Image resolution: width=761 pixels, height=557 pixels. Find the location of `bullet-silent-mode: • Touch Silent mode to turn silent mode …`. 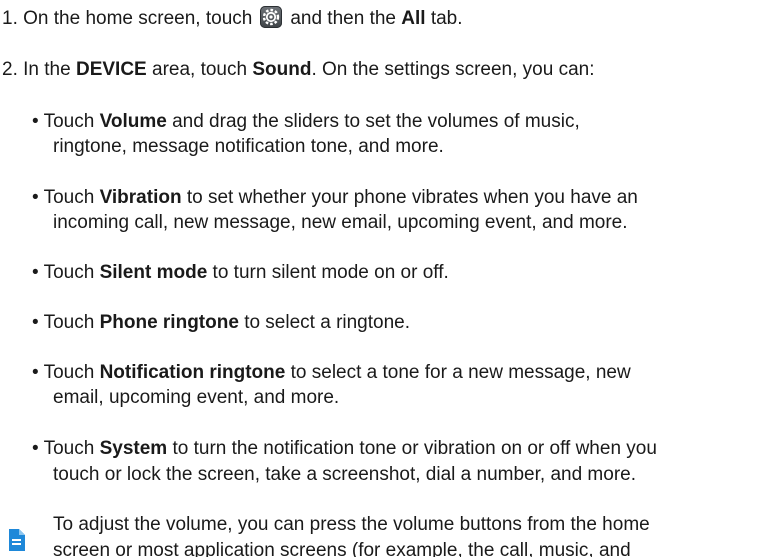

bullet-silent-mode: • Touch Silent mode to turn silent mode … is located at coordinates (240, 273).